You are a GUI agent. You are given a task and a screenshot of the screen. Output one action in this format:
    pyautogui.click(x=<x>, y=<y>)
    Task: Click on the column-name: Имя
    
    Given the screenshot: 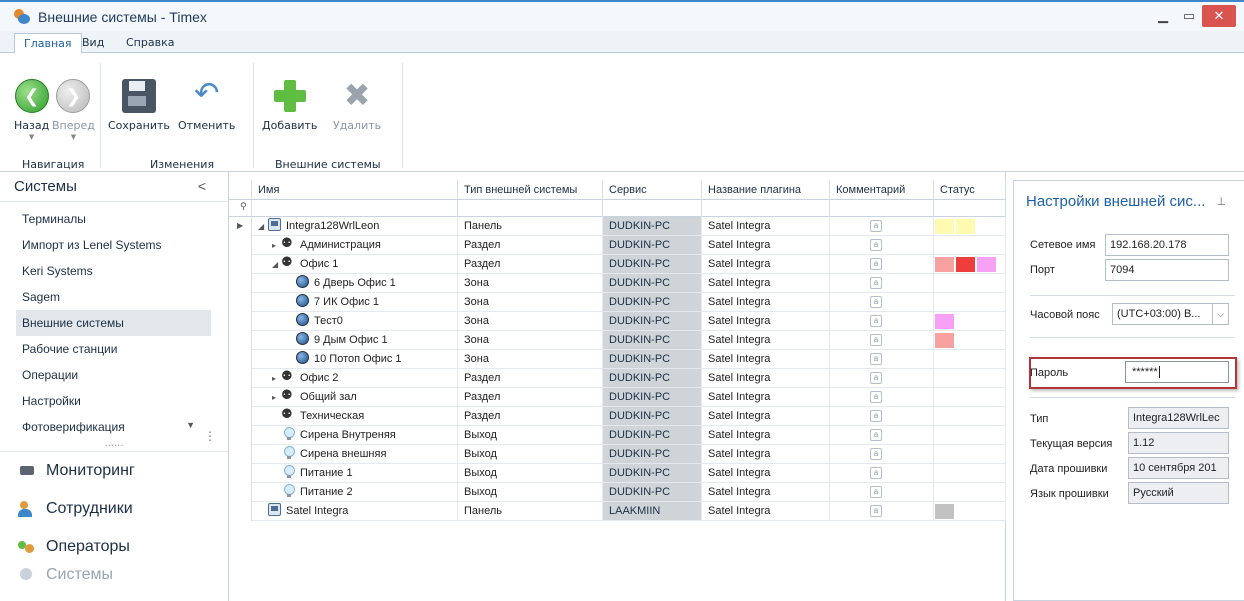 What is the action you would take?
    pyautogui.click(x=355, y=190)
    